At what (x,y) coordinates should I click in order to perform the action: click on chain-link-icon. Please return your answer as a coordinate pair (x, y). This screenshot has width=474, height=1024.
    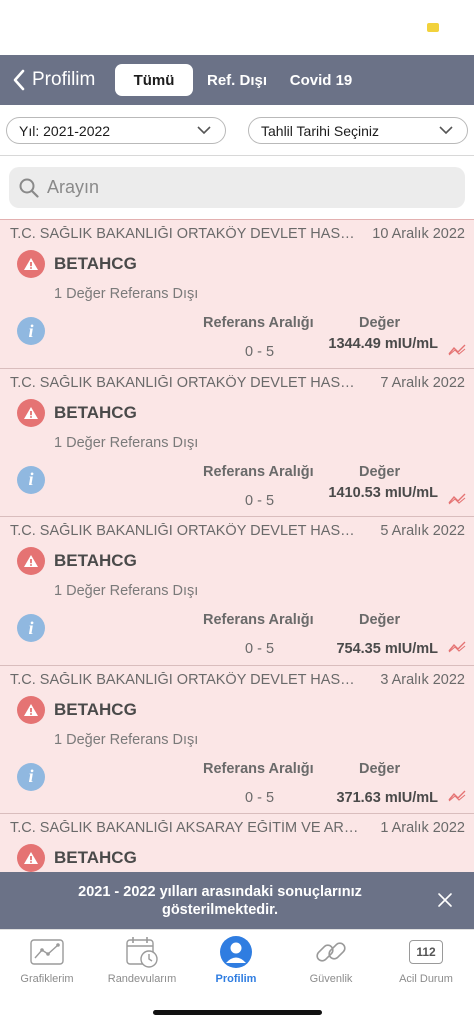
    Looking at the image, I should click on (331, 952).